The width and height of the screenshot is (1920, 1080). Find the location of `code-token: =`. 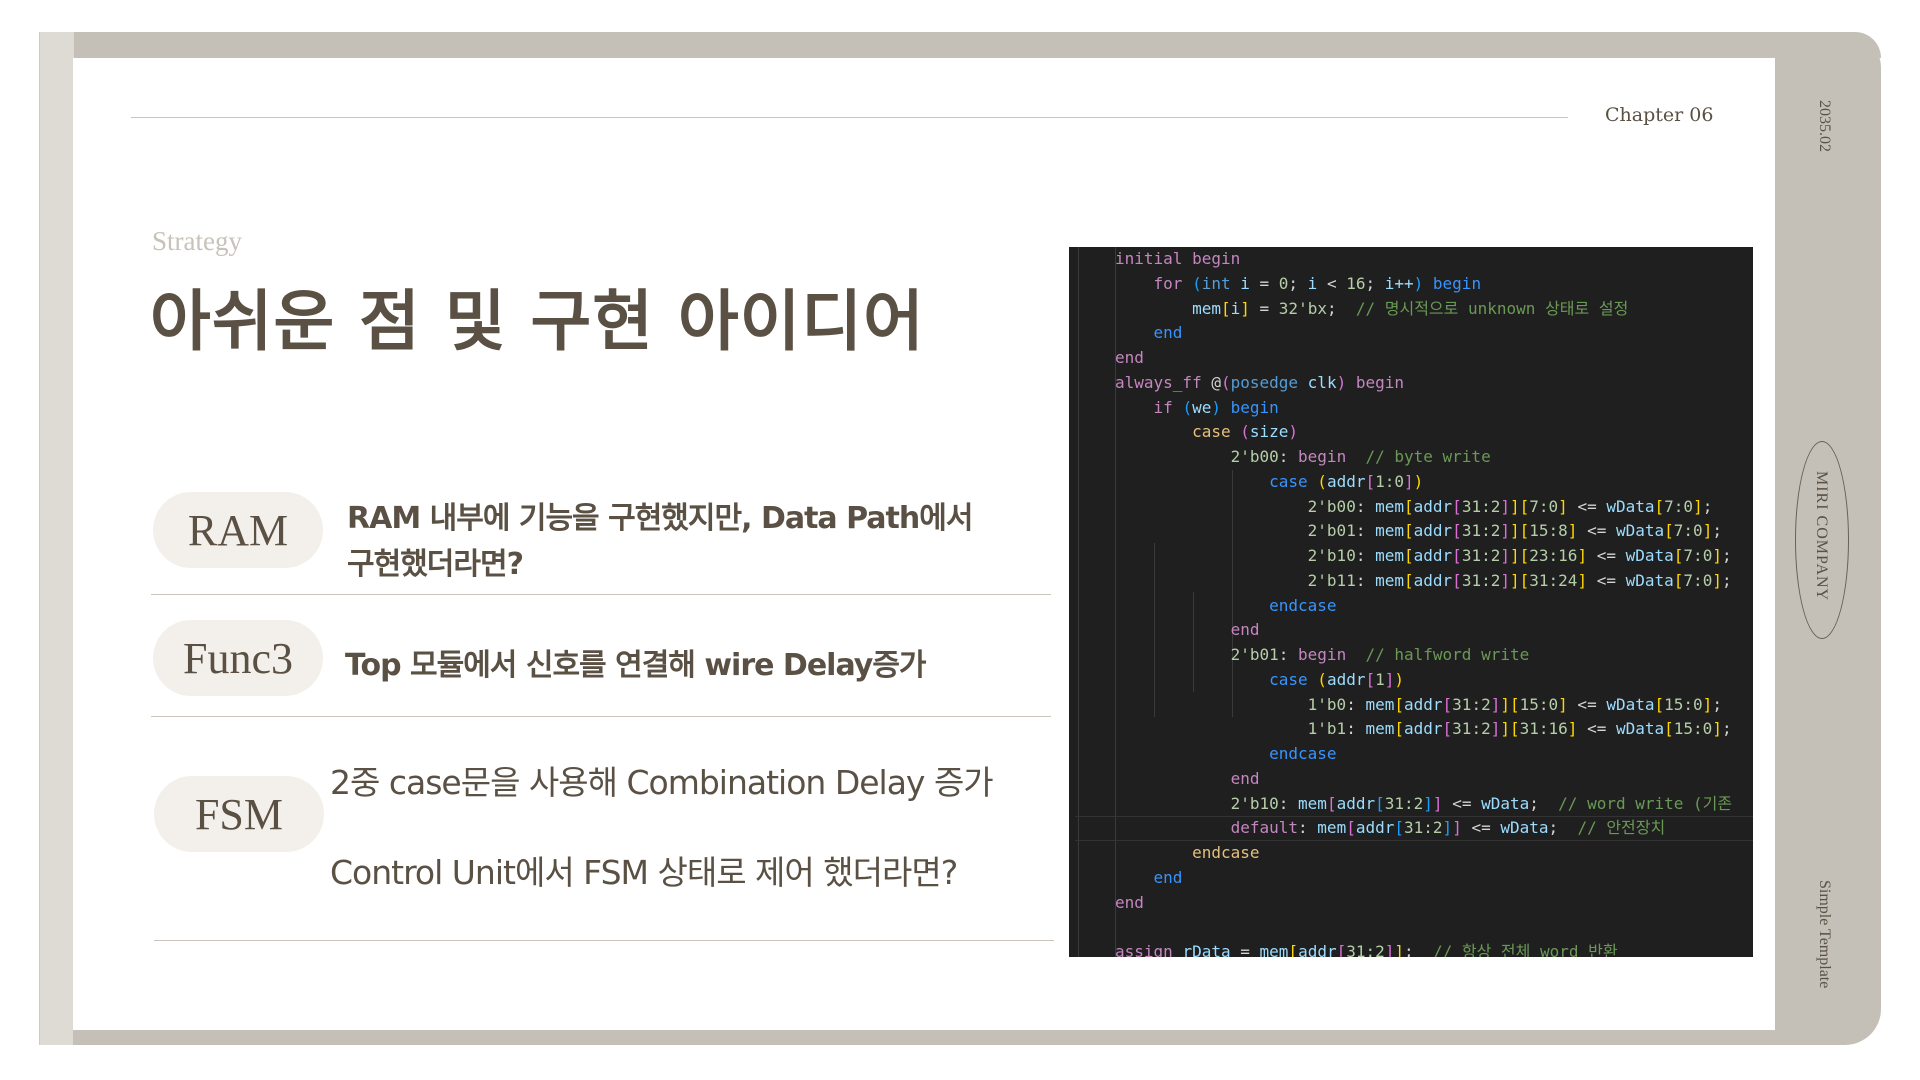

code-token: = is located at coordinates (1269, 283).